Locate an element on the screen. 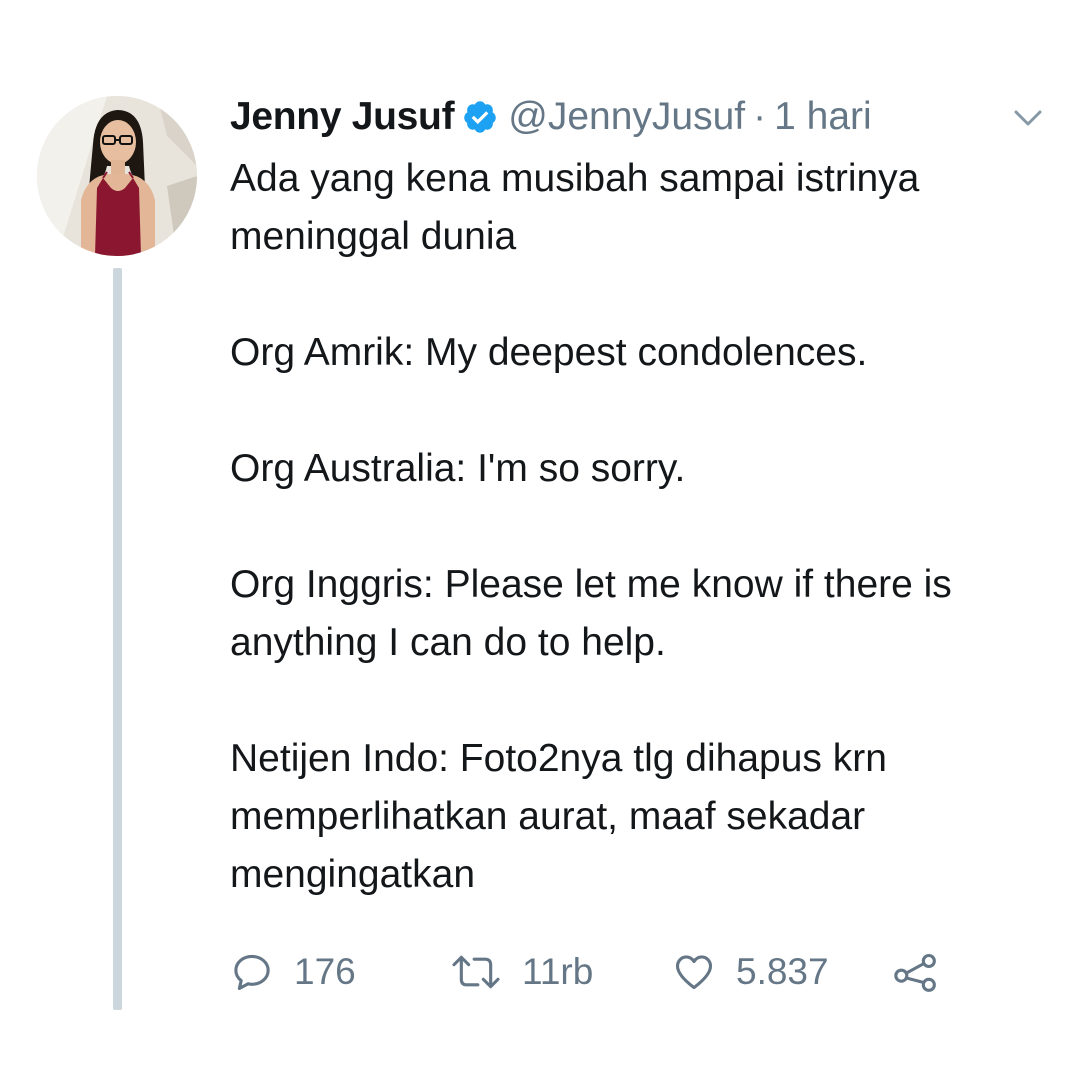 This screenshot has width=1080, height=1080. reply-count: 176 is located at coordinates (325, 971).